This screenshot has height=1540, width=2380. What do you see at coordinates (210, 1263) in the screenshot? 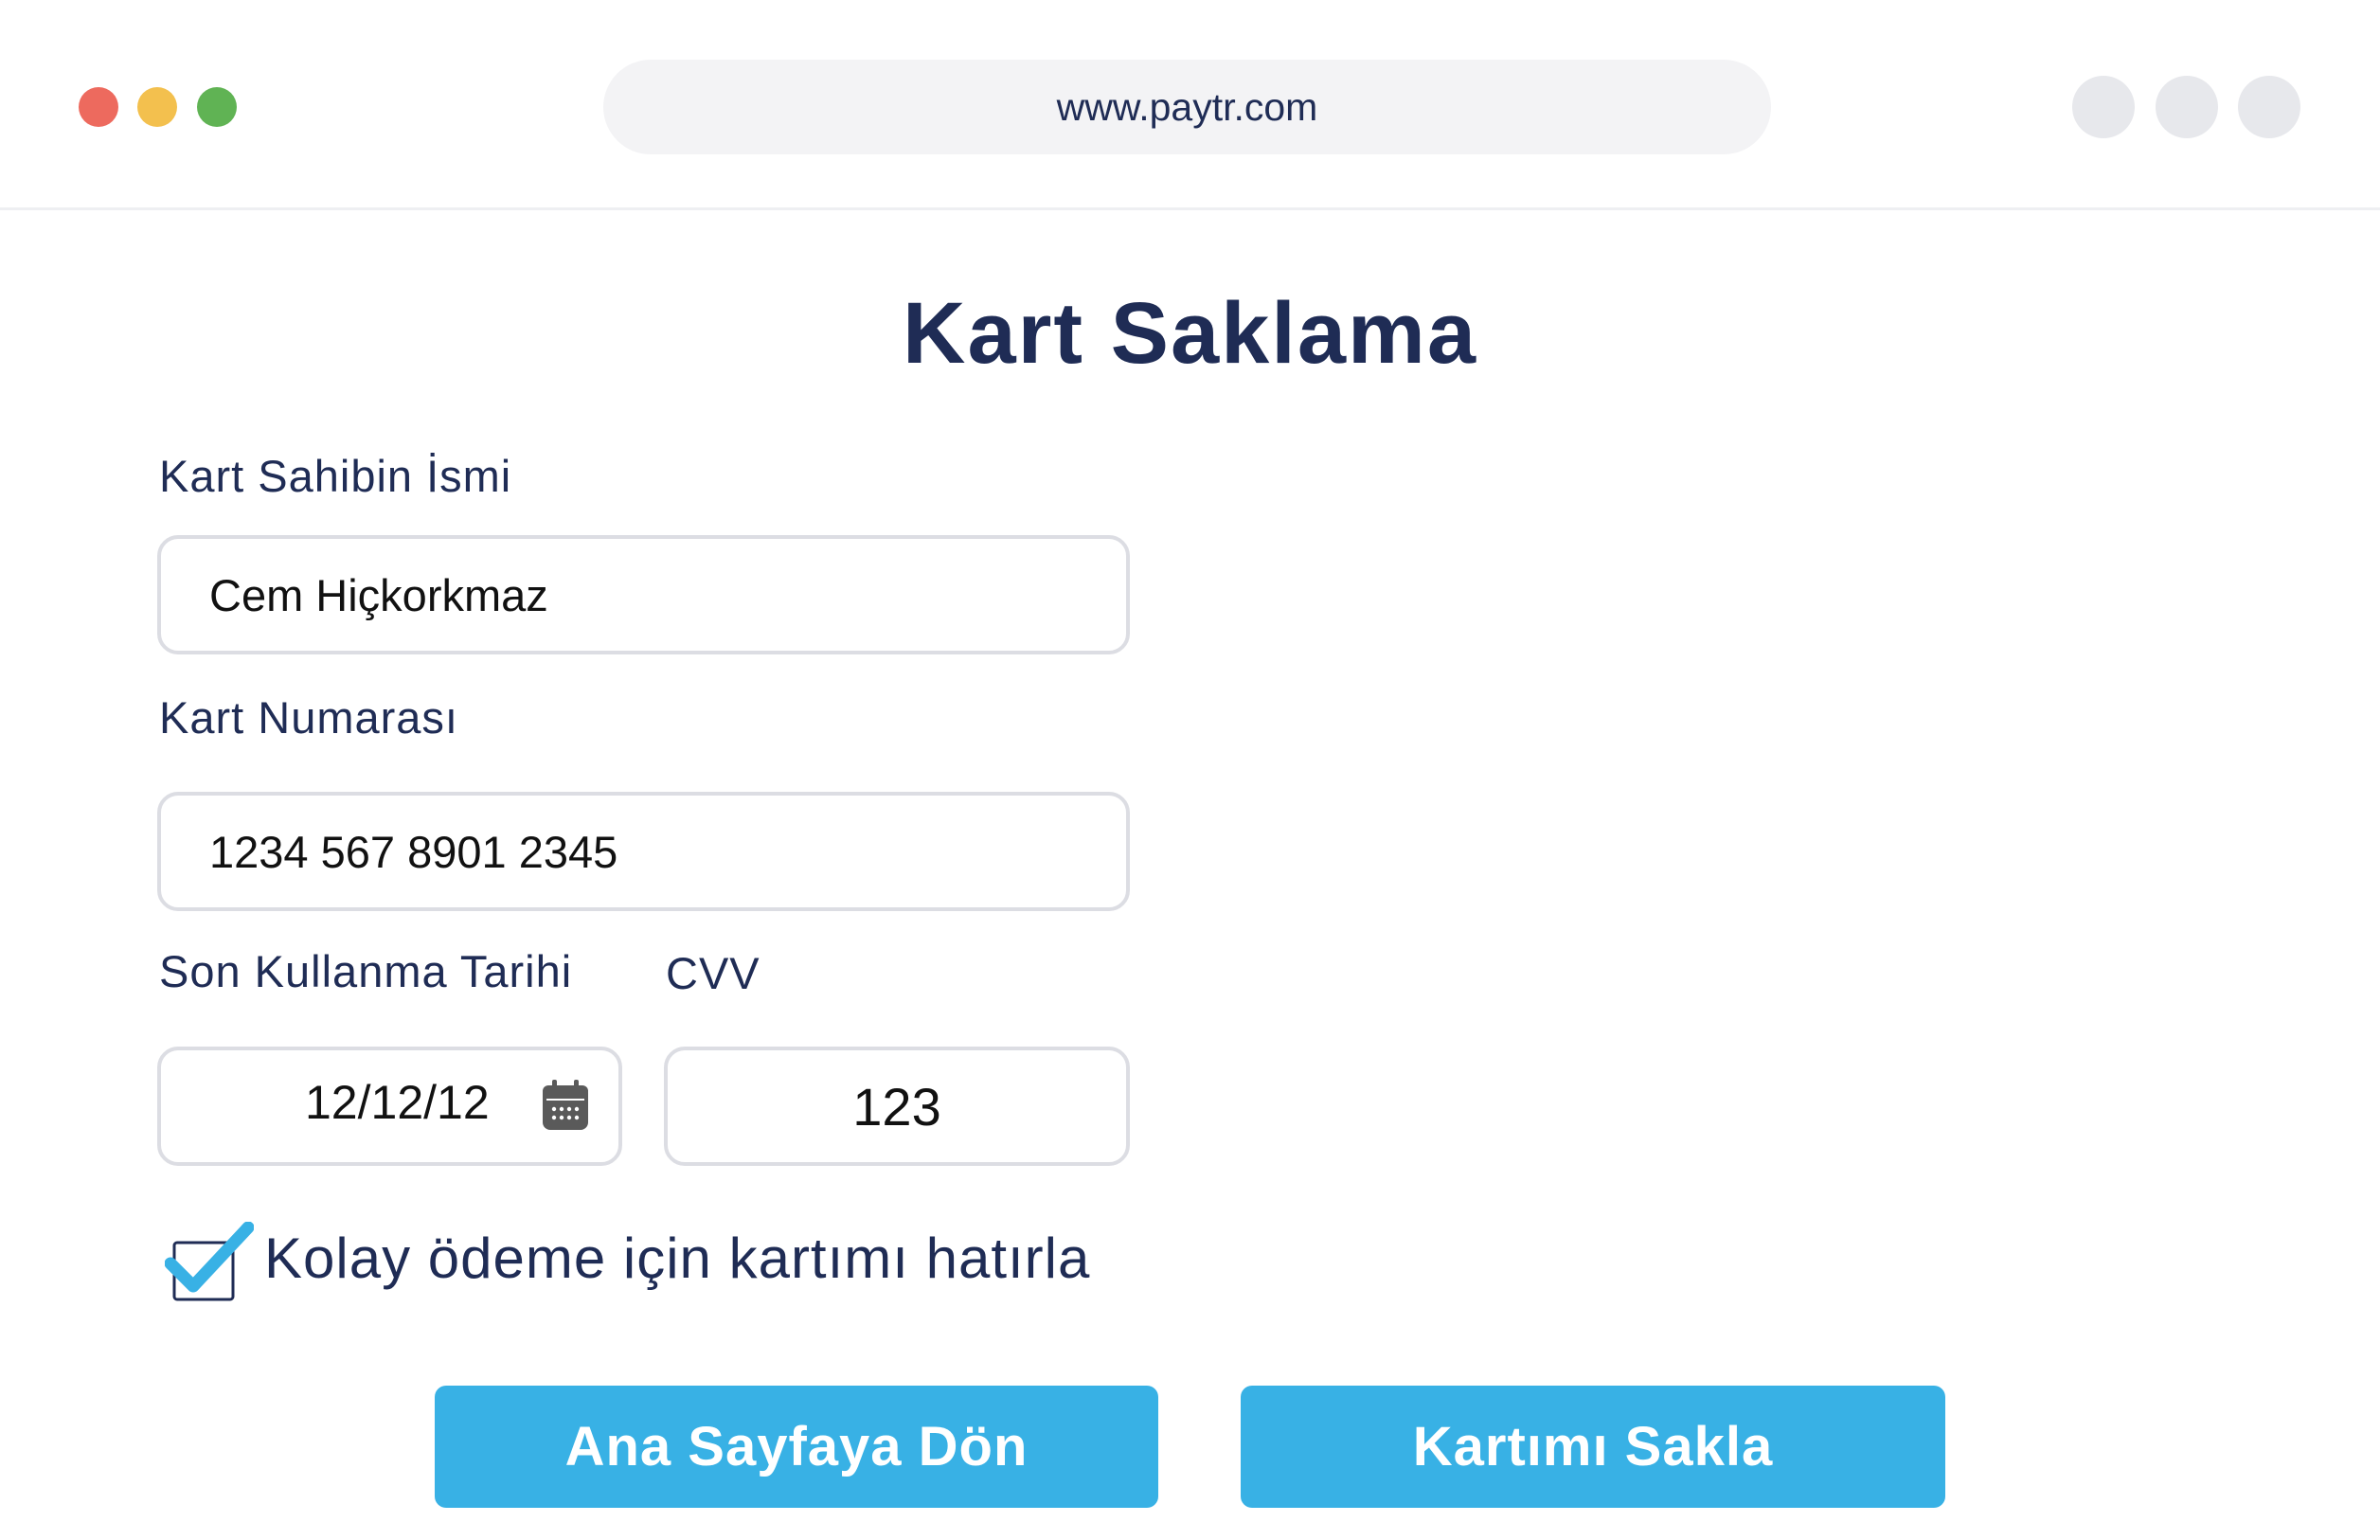
I see `checkbox-checked-icon` at bounding box center [210, 1263].